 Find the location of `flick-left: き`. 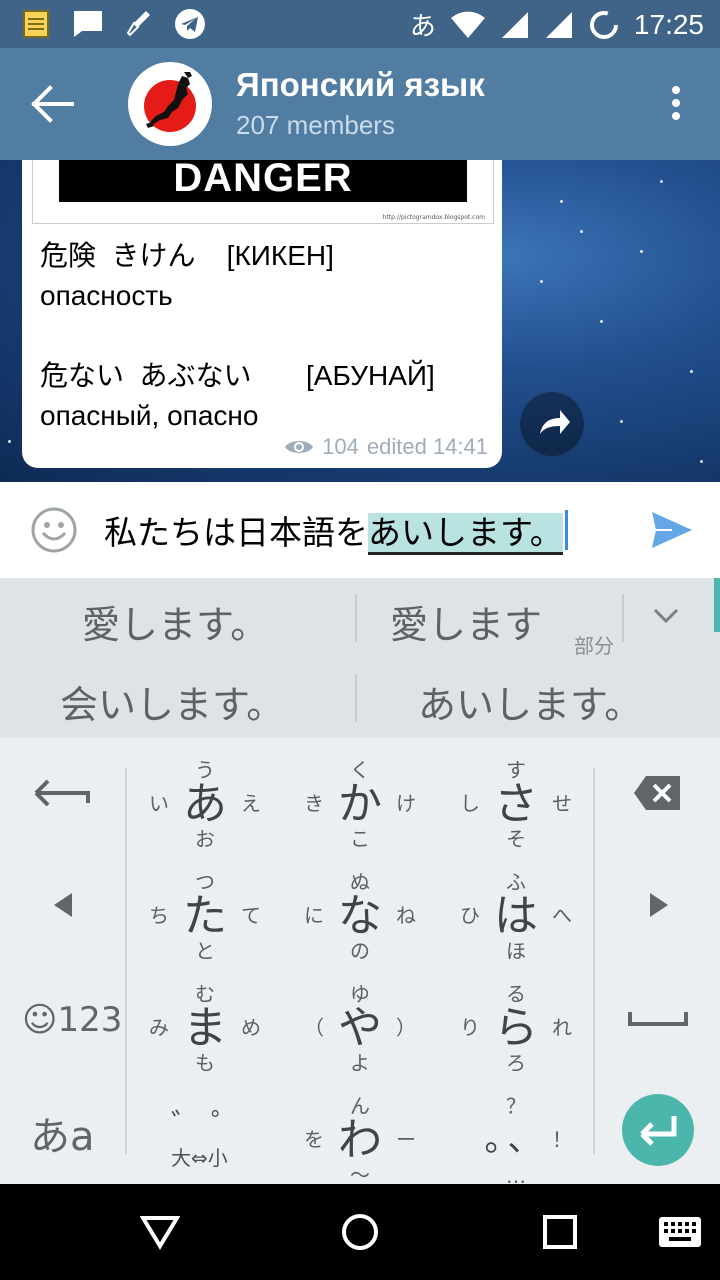

flick-left: き is located at coordinates (314, 803).